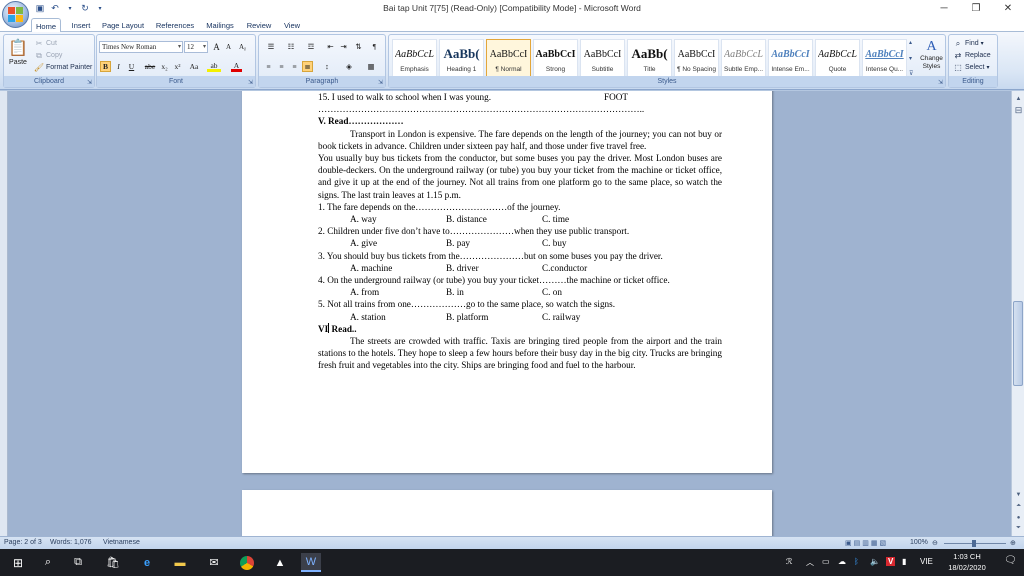  Describe the element at coordinates (196, 47) in the screenshot. I see `font-size-combo: 12 ▾` at that location.